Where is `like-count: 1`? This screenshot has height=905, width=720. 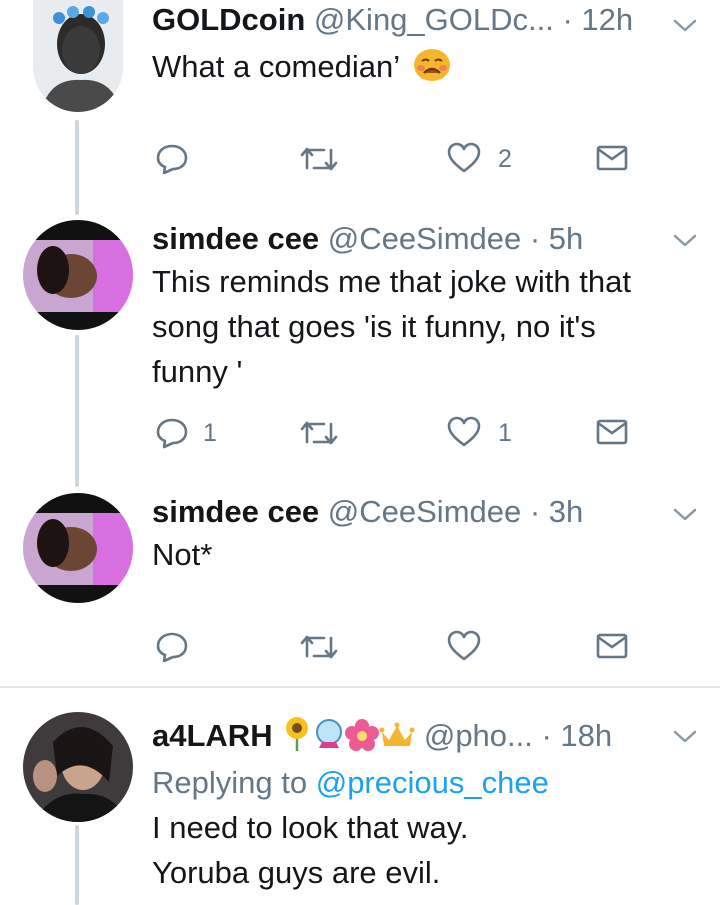 like-count: 1 is located at coordinates (505, 433).